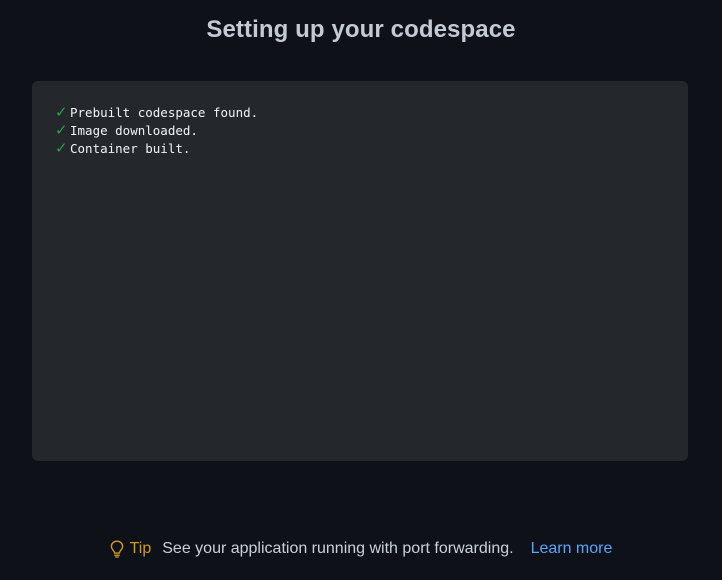  What do you see at coordinates (361, 29) in the screenshot?
I see `page-title: Setting up your codespace` at bounding box center [361, 29].